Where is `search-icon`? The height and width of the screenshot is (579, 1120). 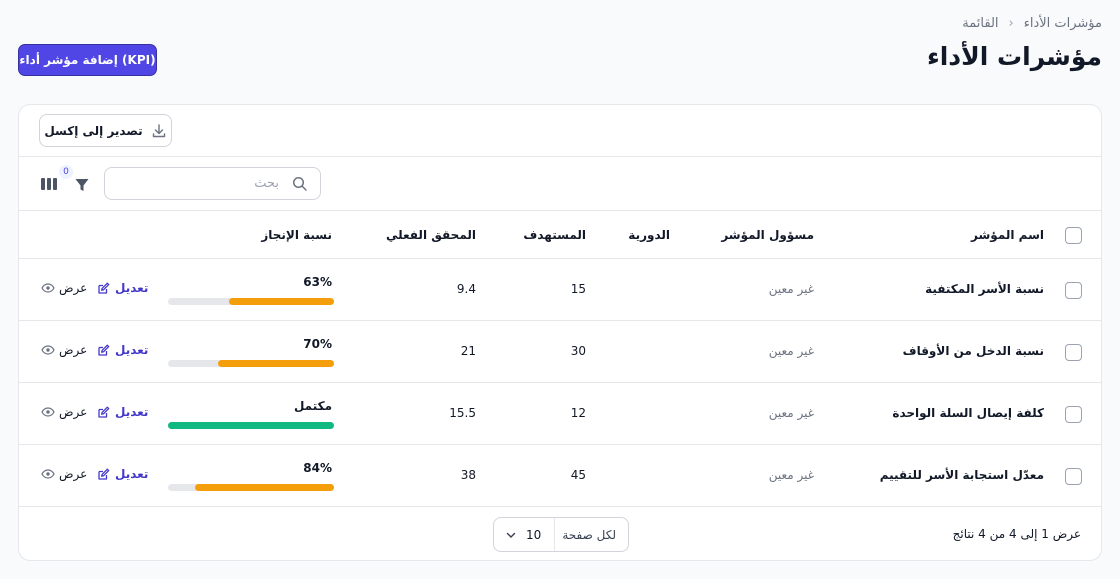
search-icon is located at coordinates (299, 183).